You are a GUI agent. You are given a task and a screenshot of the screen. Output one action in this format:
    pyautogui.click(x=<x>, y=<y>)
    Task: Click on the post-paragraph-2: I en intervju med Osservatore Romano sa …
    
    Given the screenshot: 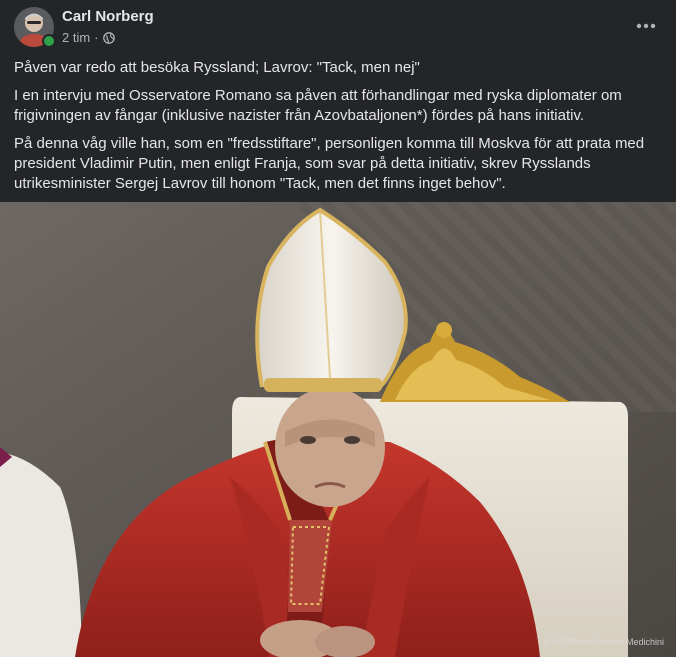 What is the action you would take?
    pyautogui.click(x=318, y=105)
    